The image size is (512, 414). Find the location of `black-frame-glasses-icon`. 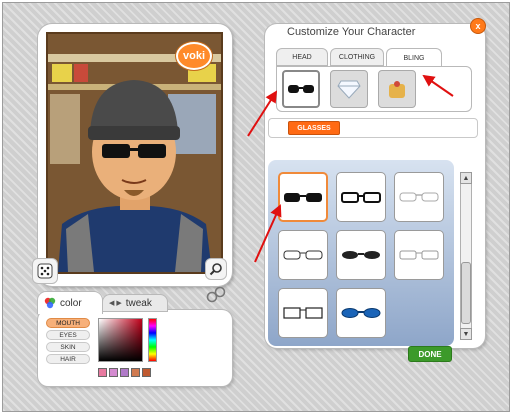

black-frame-glasses-icon is located at coordinates (361, 197).